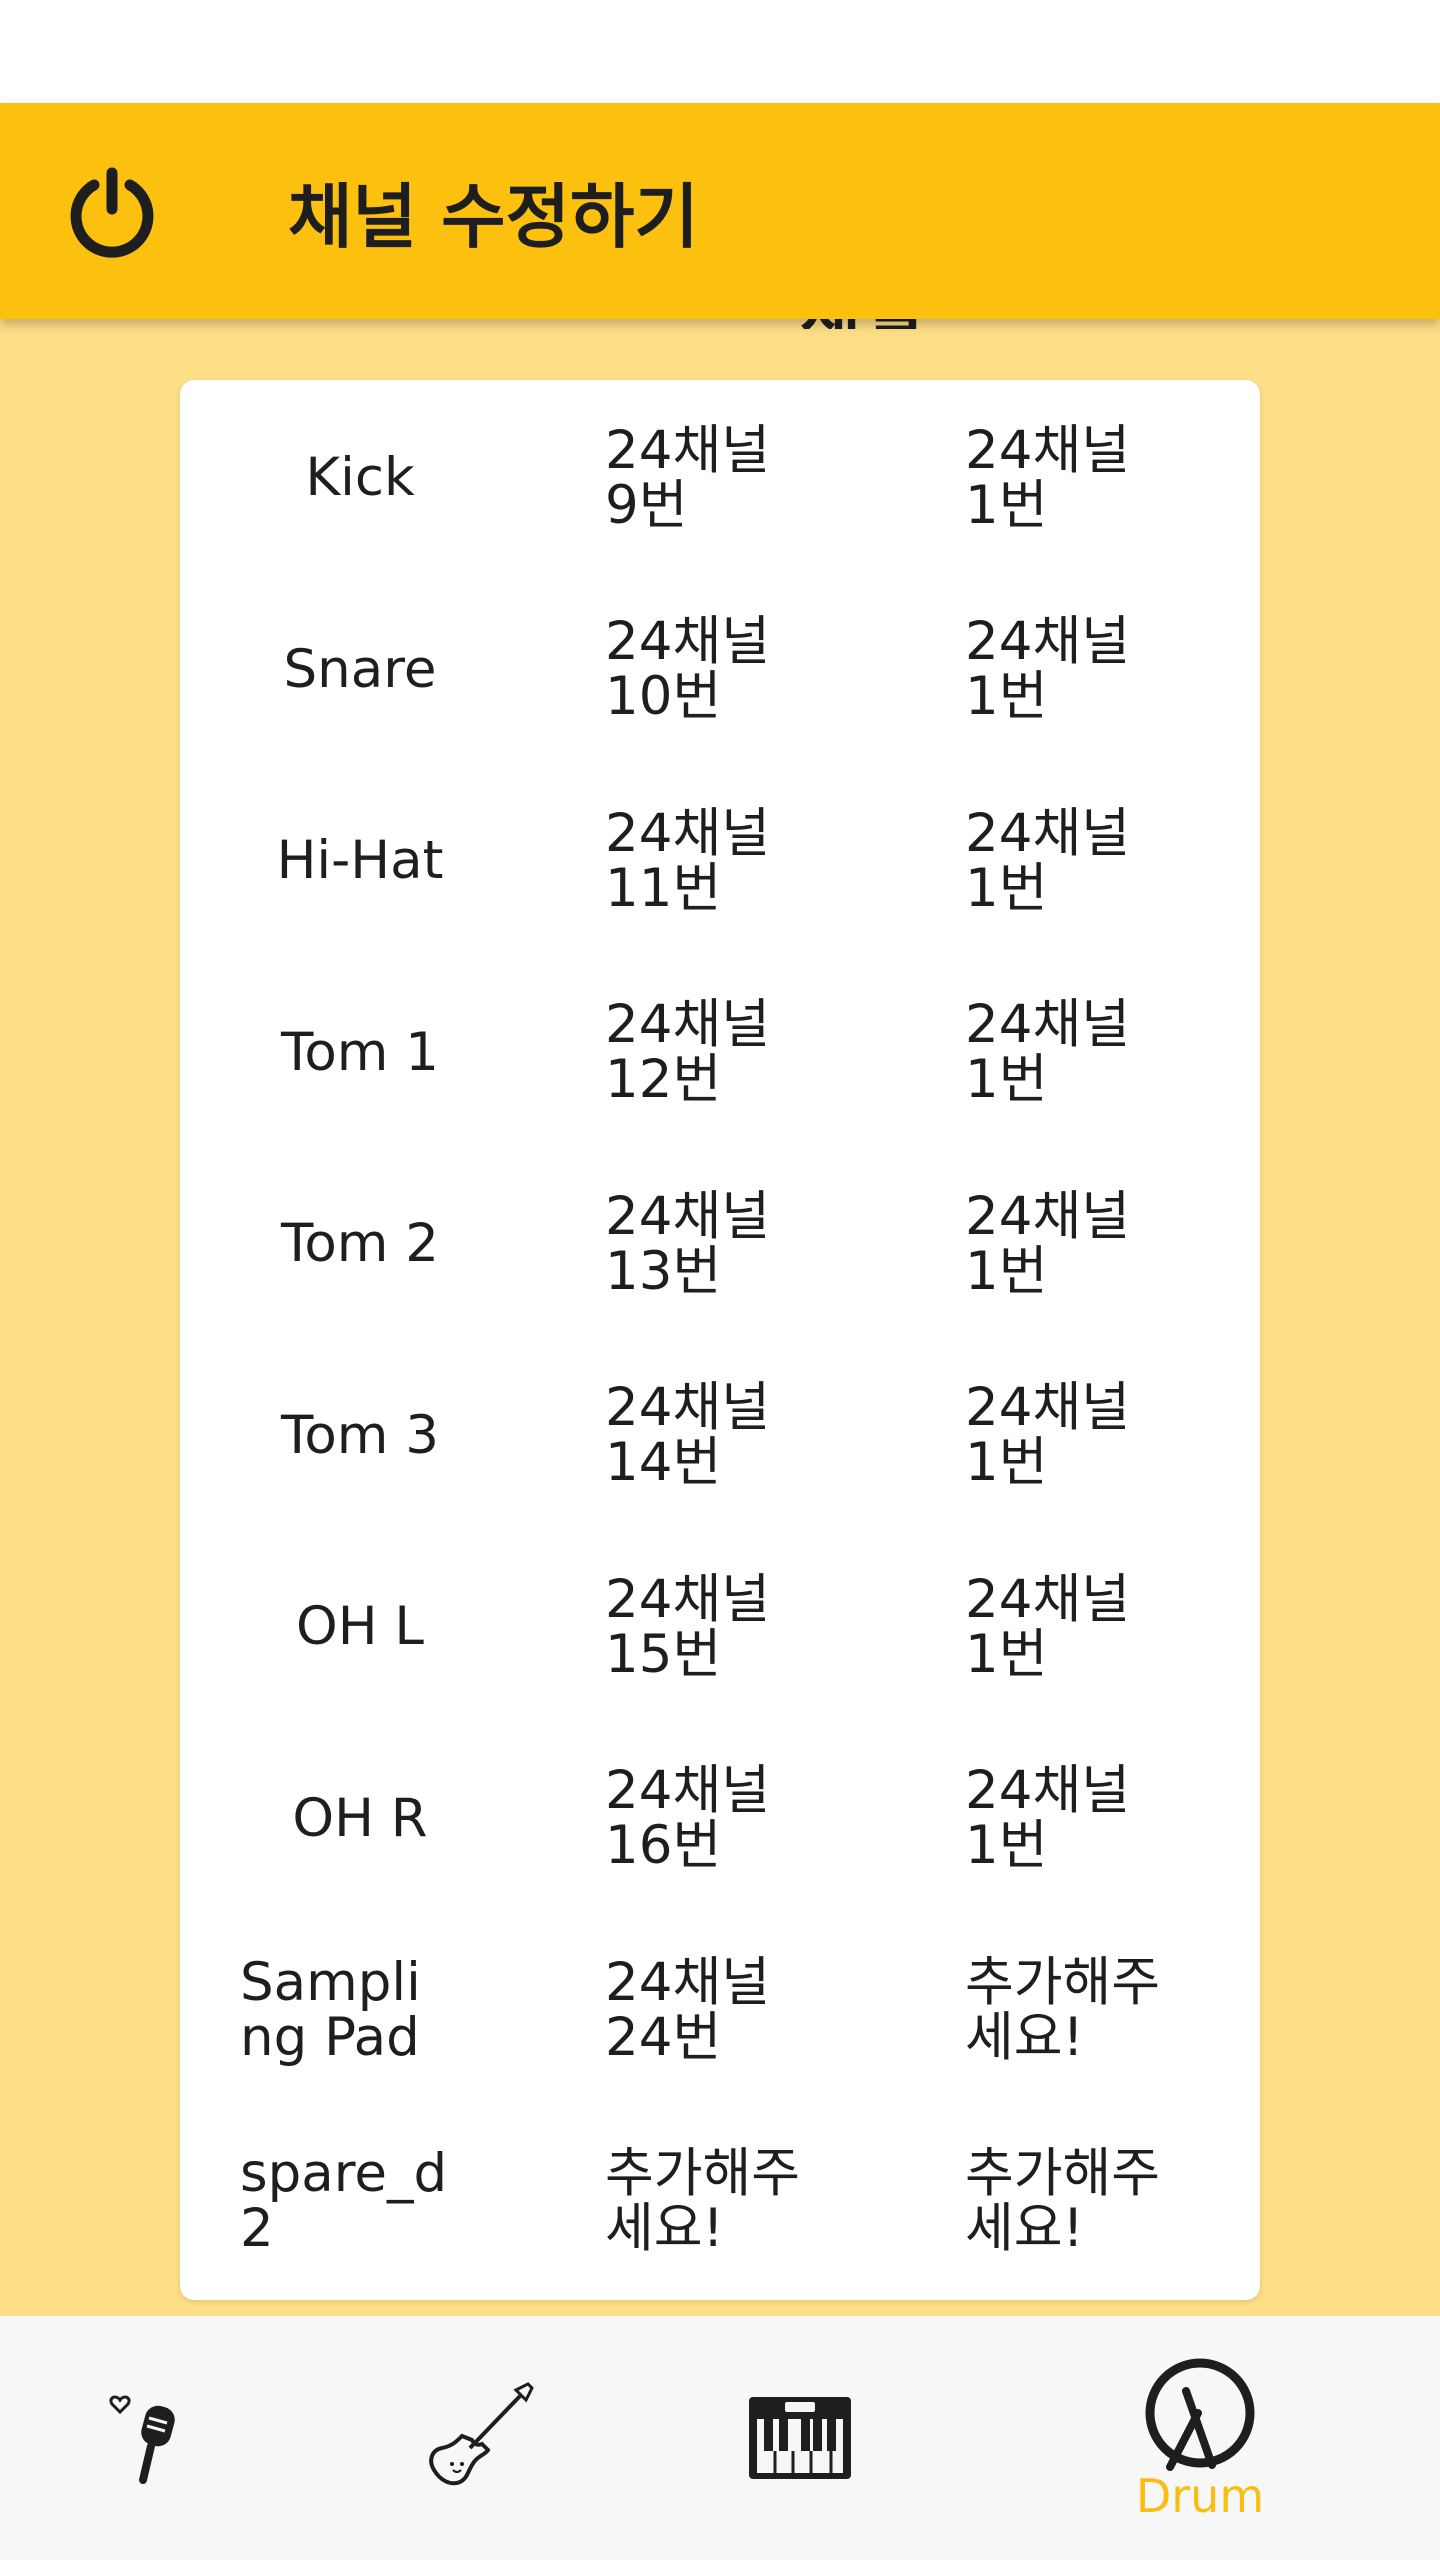 The width and height of the screenshot is (1440, 2560). I want to click on channel-main-value: 24채널 15번, so click(715, 1627).